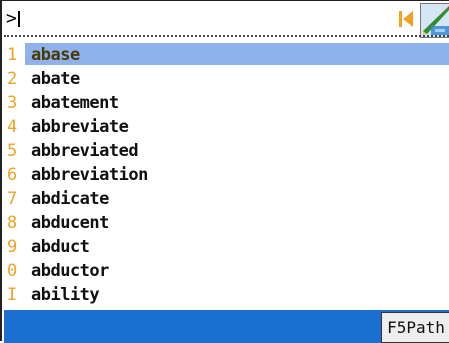 The width and height of the screenshot is (449, 343). What do you see at coordinates (70, 199) in the screenshot?
I see `list-item-word: abdicate` at bounding box center [70, 199].